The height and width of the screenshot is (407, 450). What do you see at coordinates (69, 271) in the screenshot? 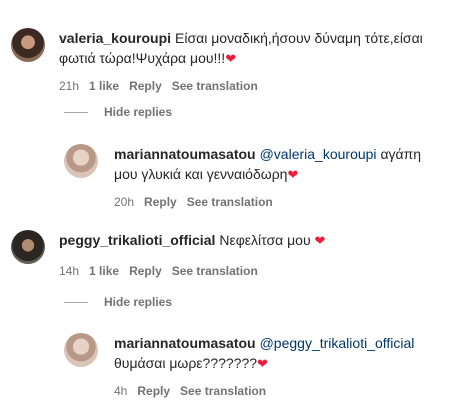
I see `comment-time: 14h` at bounding box center [69, 271].